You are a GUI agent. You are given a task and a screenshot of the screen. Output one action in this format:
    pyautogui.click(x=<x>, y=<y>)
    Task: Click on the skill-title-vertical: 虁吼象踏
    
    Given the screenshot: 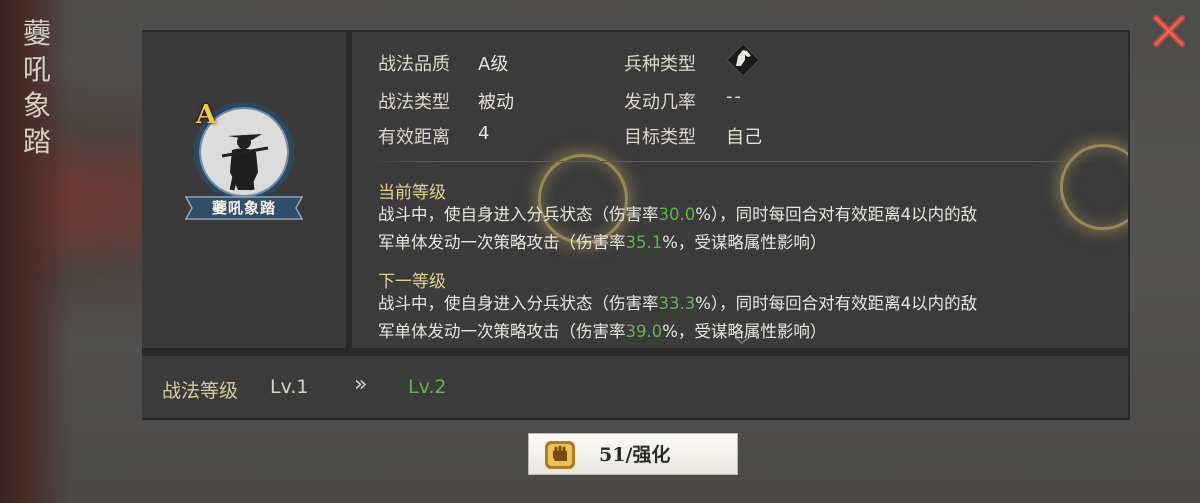 What is the action you would take?
    pyautogui.click(x=36, y=87)
    